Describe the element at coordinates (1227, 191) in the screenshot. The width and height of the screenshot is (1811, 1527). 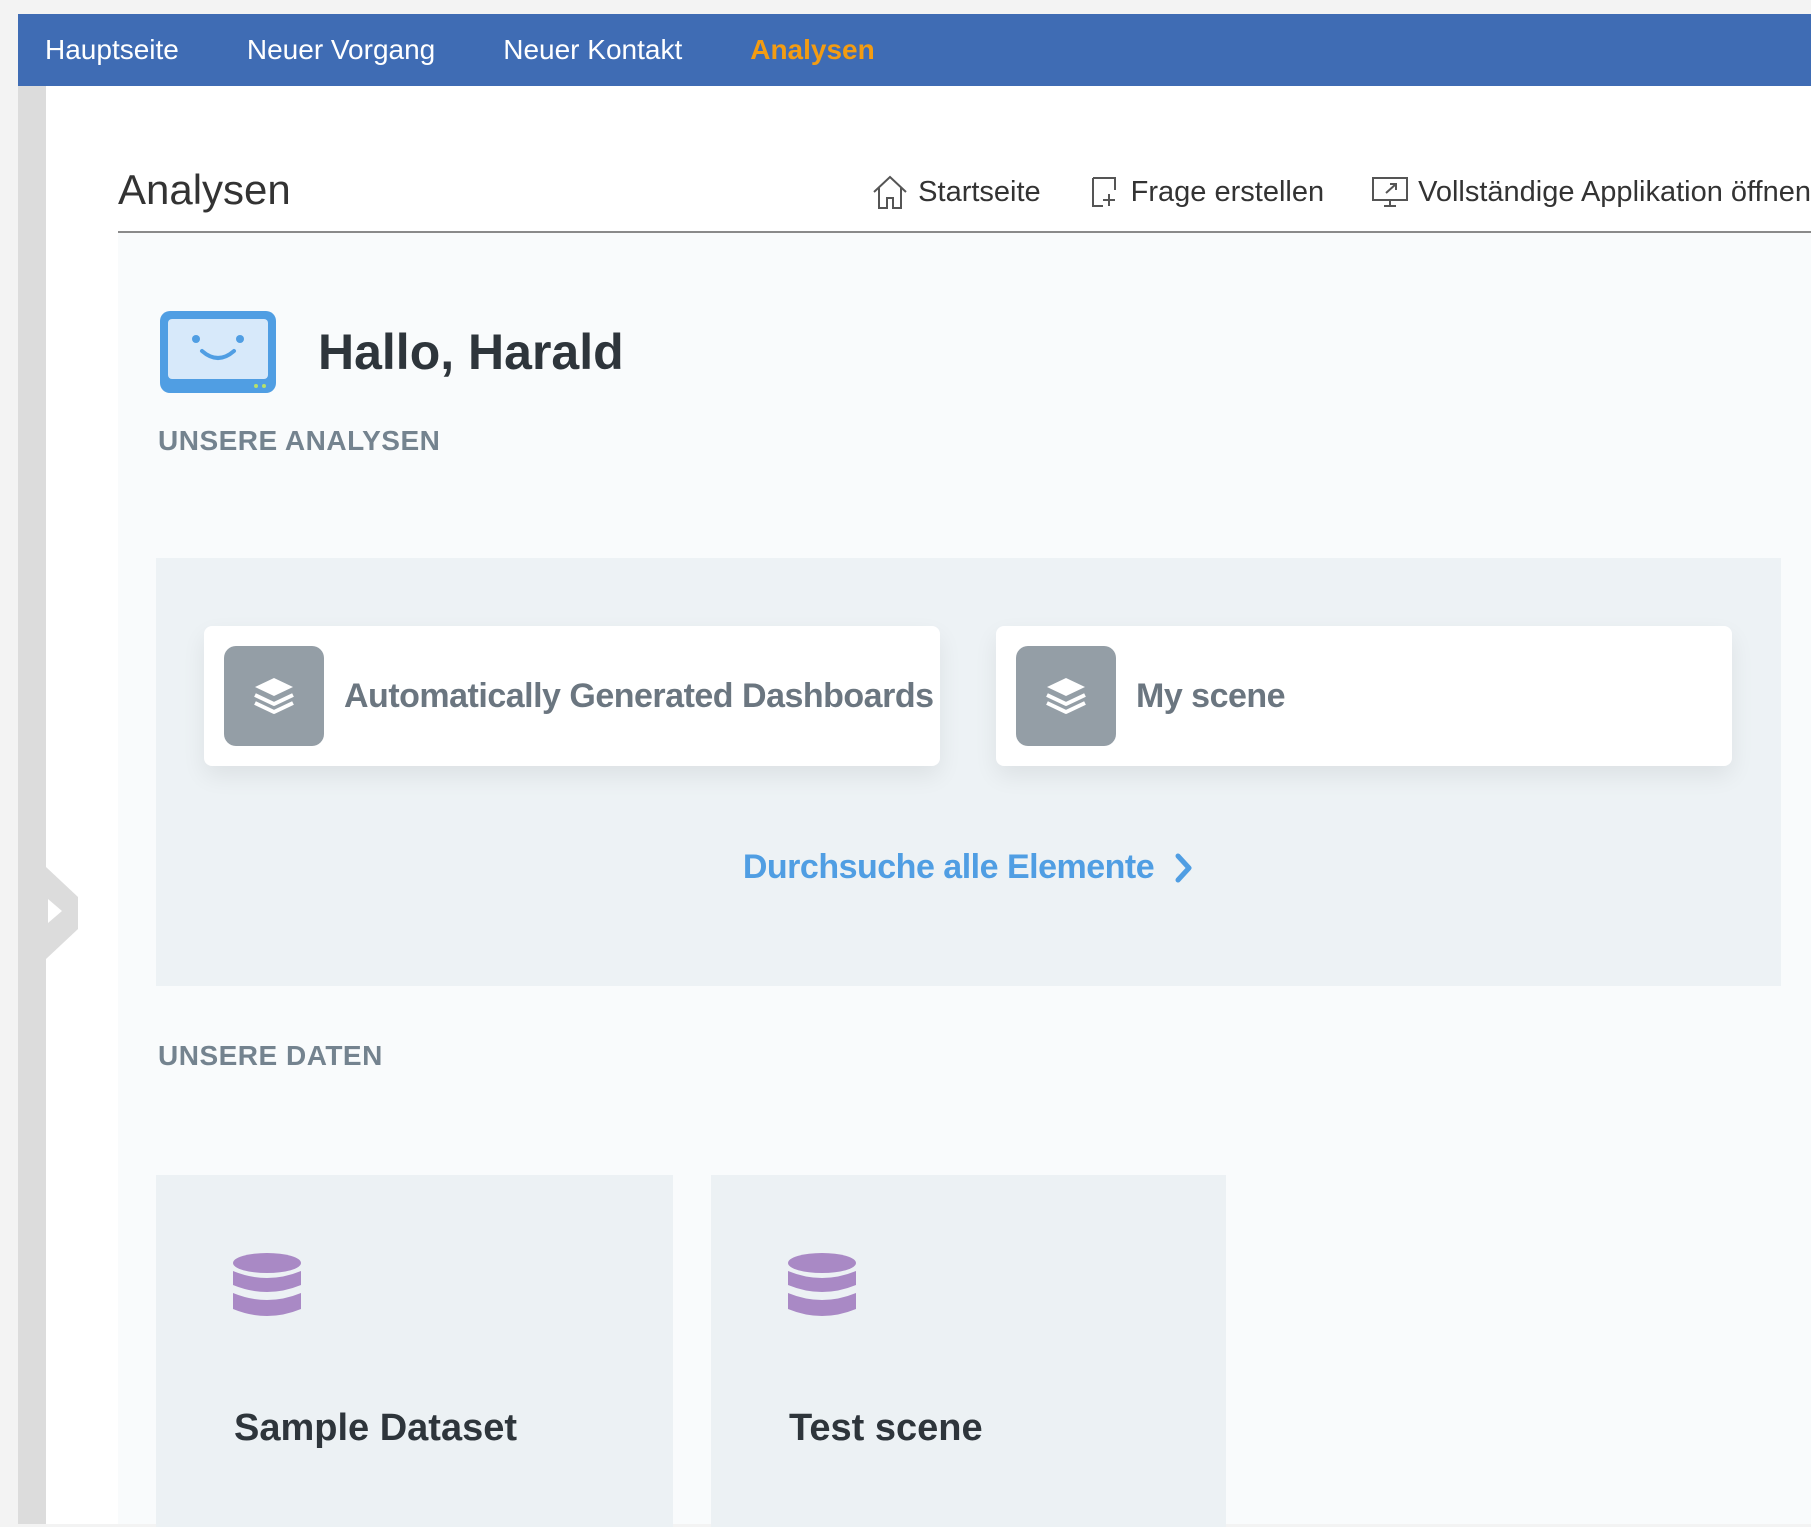
I see `frage-erstellen-label: Frage erstellen` at that location.